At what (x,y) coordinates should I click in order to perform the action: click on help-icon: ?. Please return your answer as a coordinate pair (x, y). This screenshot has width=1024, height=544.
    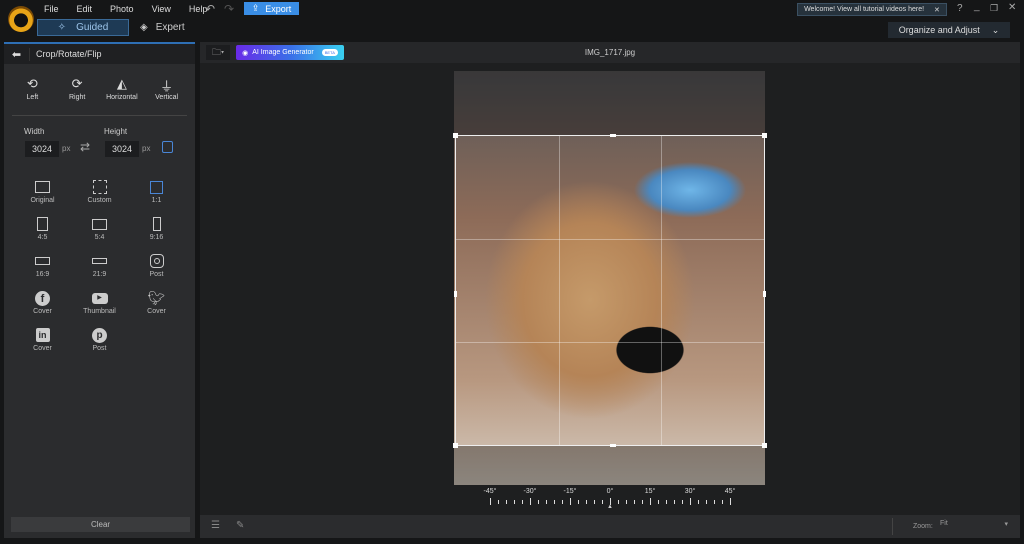
    Looking at the image, I should click on (960, 8).